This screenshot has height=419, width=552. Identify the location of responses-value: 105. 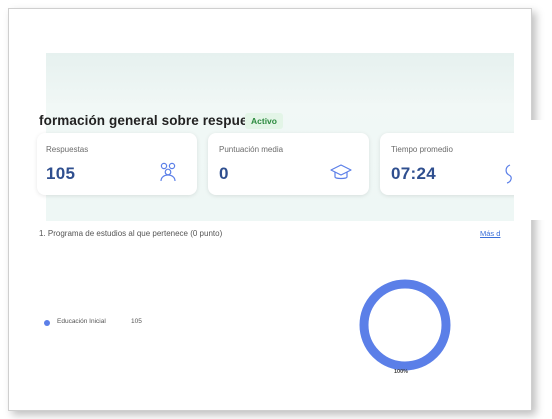
(61, 173).